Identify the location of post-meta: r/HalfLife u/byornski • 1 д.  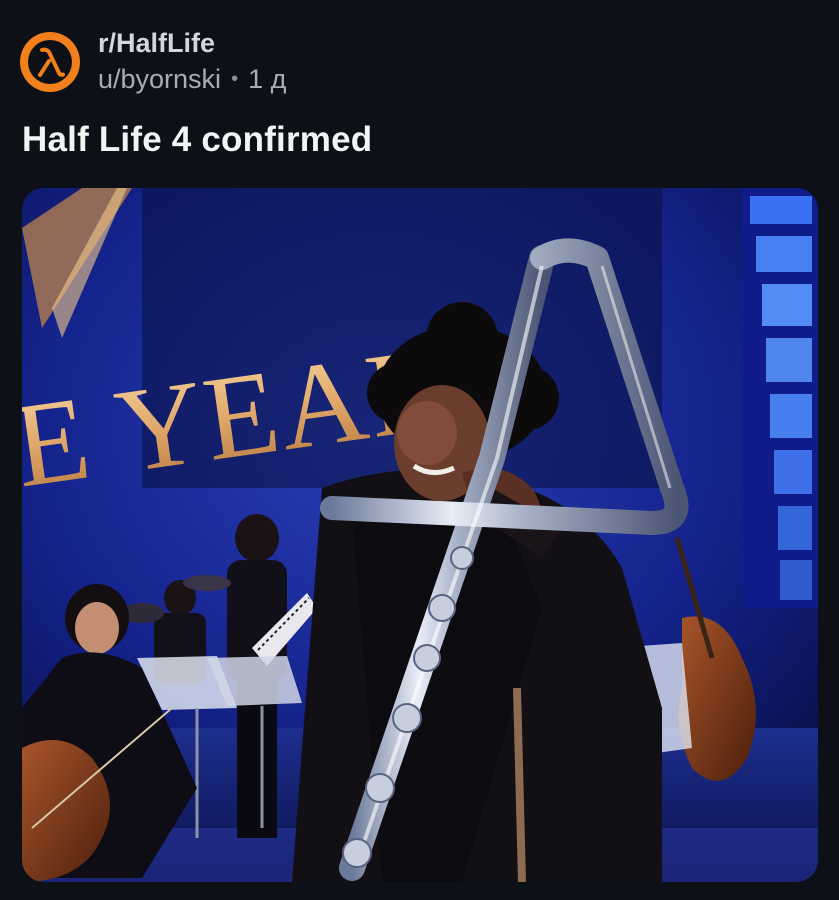
(192, 62).